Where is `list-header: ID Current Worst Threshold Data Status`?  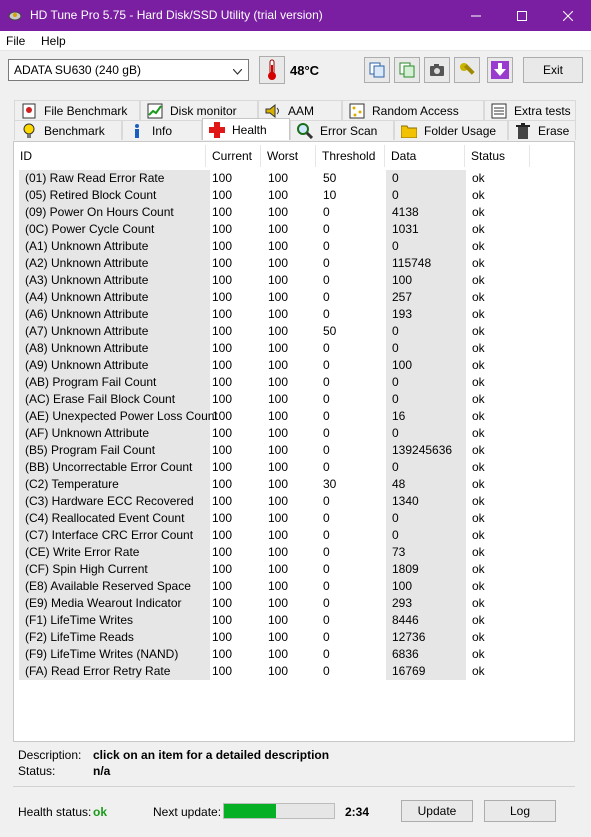 list-header: ID Current Worst Threshold Data Status is located at coordinates (294, 156).